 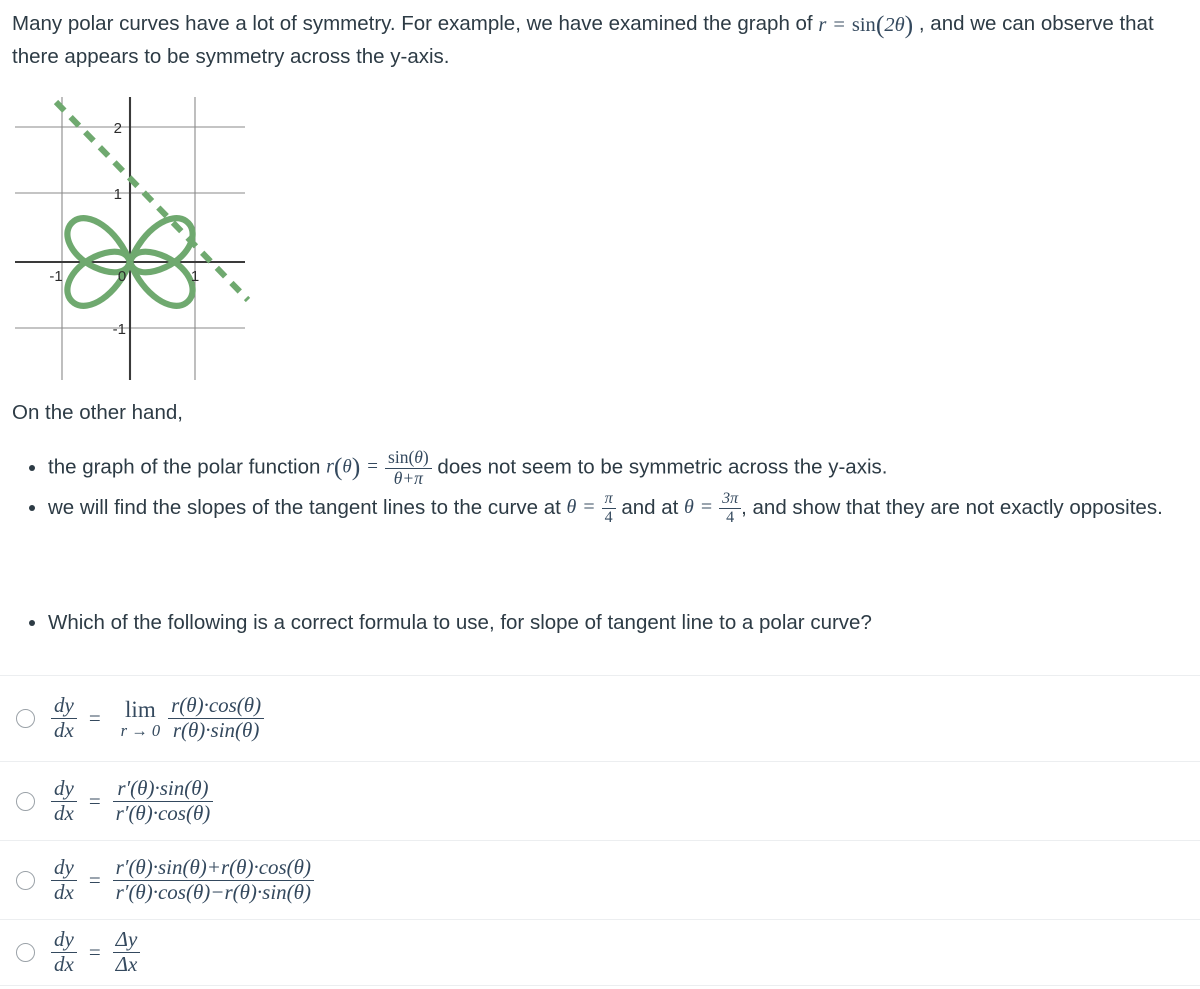 I want to click on bullet2-theta2-expr: θ = 3π 4, so click(x=713, y=508).